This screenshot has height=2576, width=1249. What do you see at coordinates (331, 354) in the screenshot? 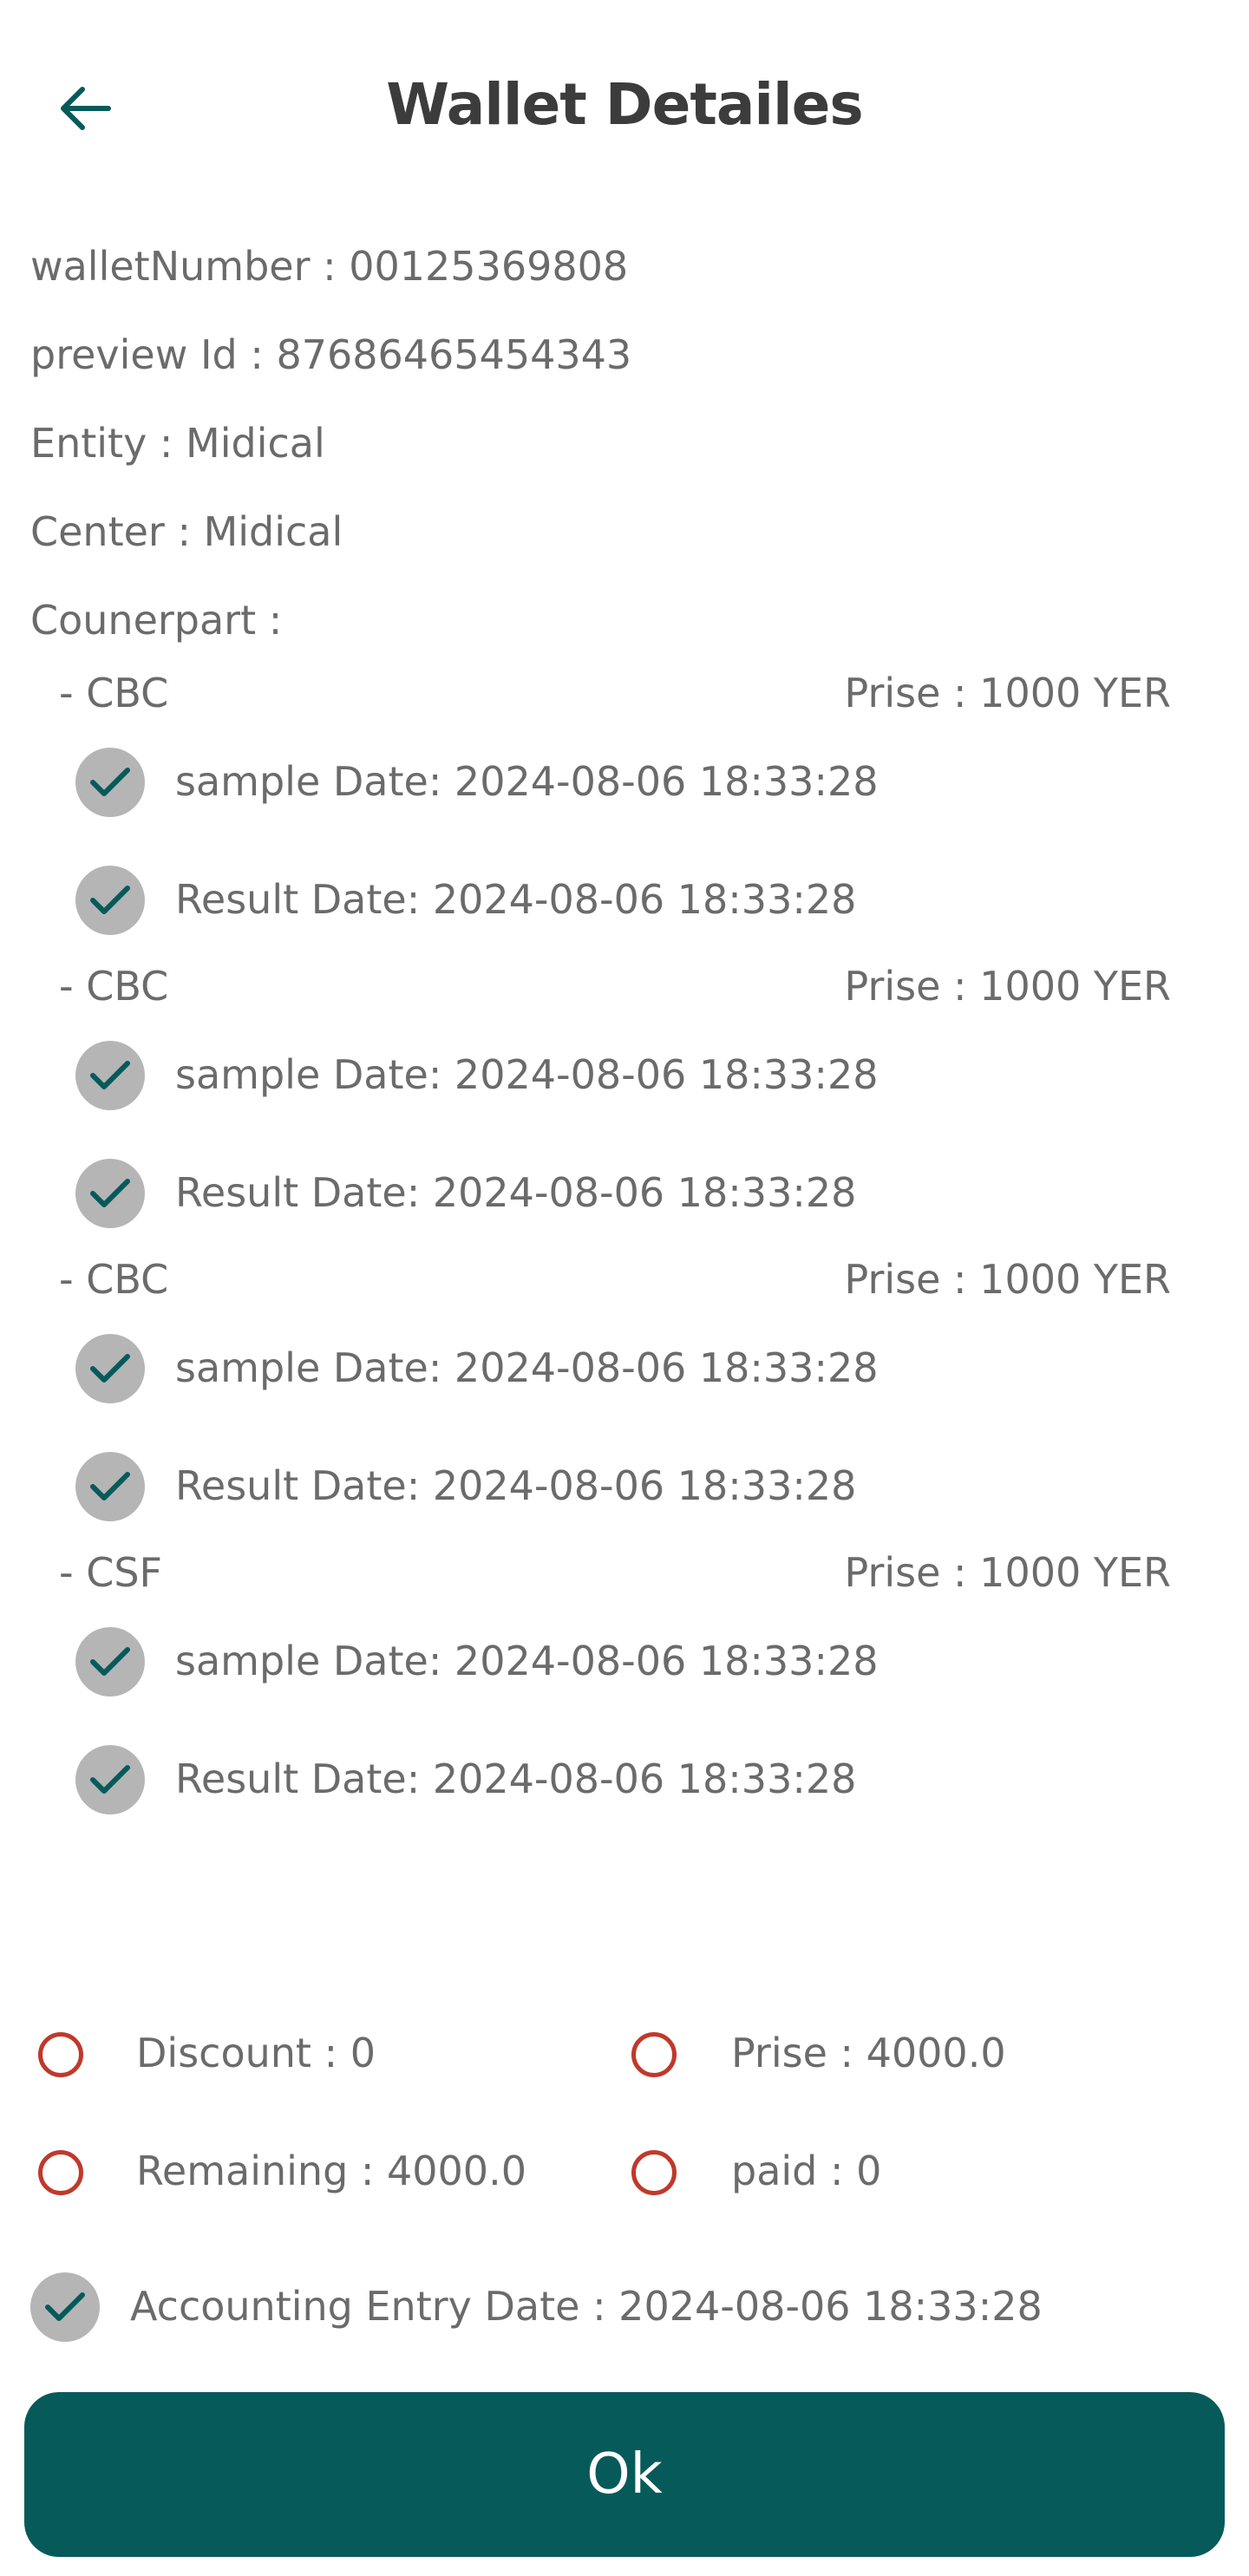
I see `preview-id-text: preview Id : 87686465454343` at bounding box center [331, 354].